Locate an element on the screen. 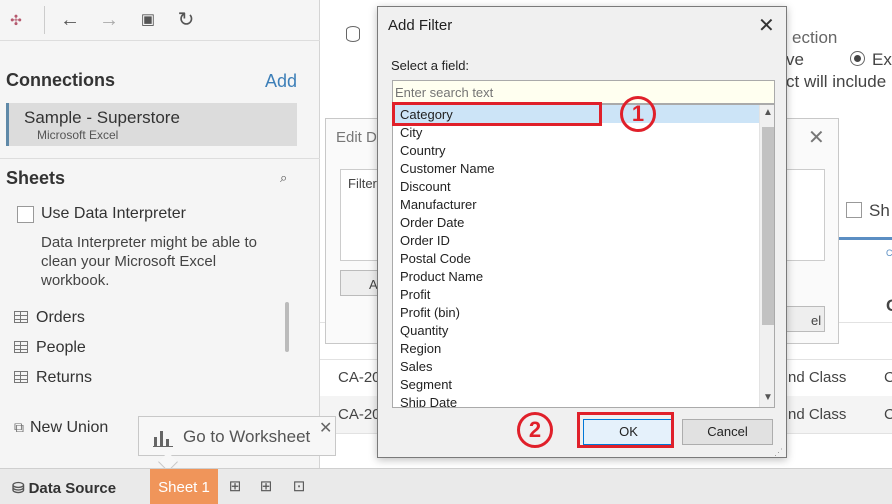 Image resolution: width=892 pixels, height=504 pixels. list-item: Ship Date is located at coordinates (576, 400).